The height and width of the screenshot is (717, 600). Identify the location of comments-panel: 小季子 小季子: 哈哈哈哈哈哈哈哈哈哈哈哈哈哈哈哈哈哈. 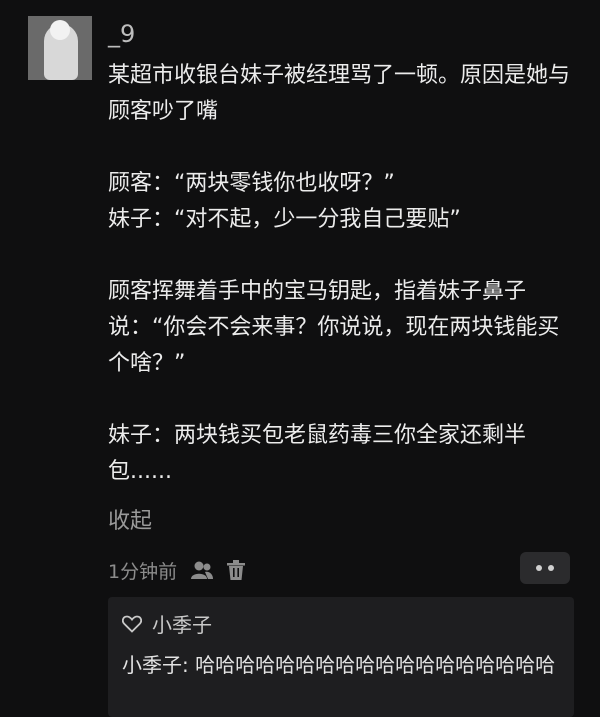
(341, 657).